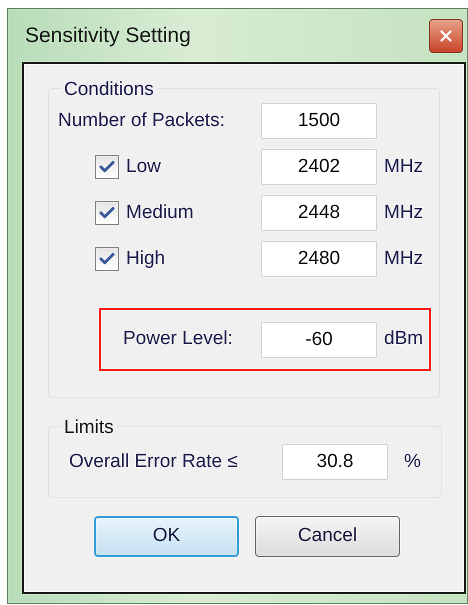 Image resolution: width=468 pixels, height=605 pixels. I want to click on input-field: 2480, so click(319, 259).